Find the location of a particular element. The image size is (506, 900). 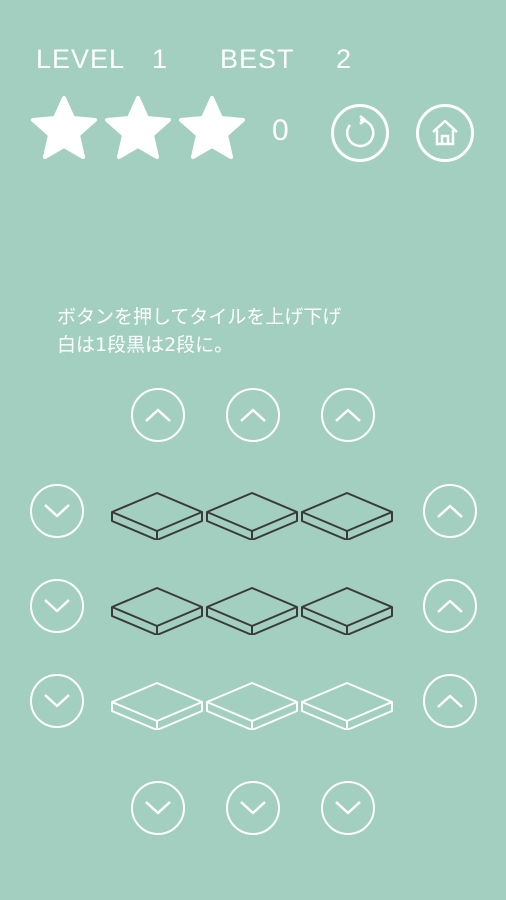

row-3-down-button is located at coordinates (57, 701).